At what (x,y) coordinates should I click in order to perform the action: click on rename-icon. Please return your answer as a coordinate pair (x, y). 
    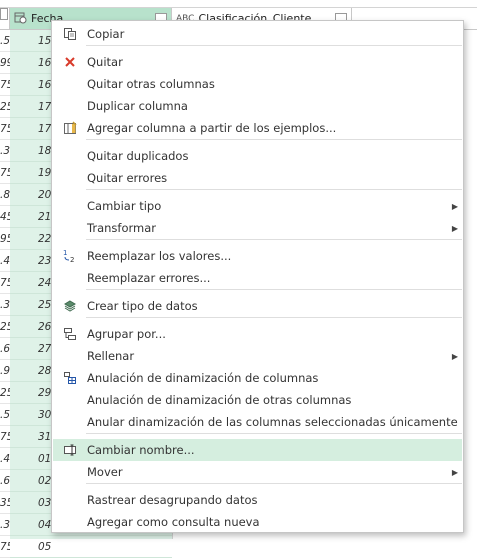
    Looking at the image, I should click on (70, 450).